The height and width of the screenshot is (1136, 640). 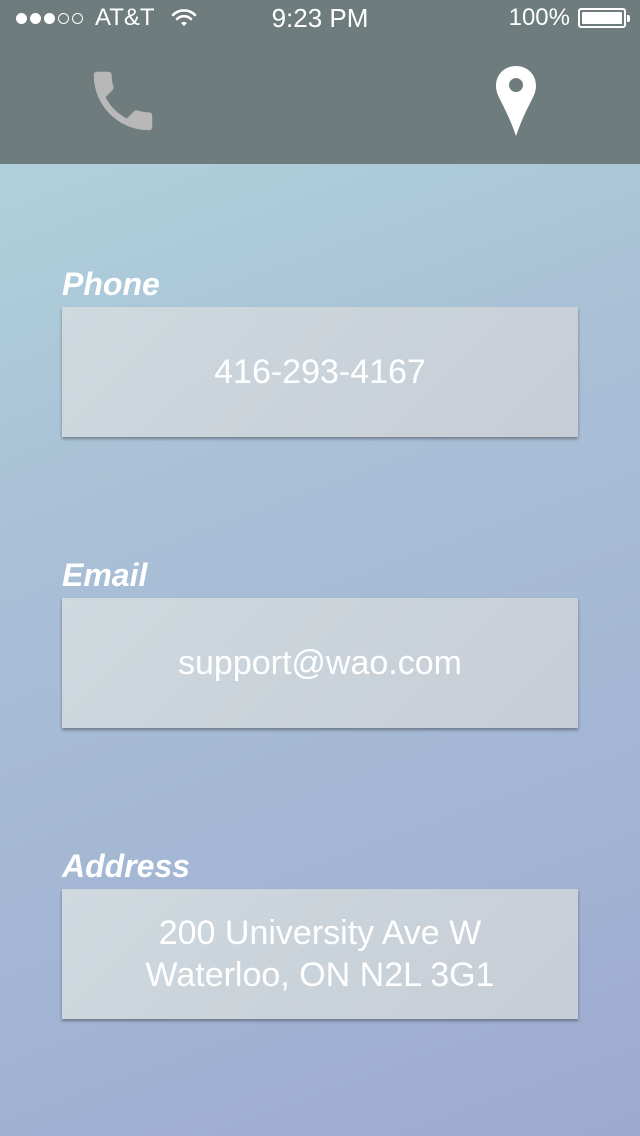 What do you see at coordinates (320, 82) in the screenshot?
I see `top-bar: AT&T 9:23 PM 100%` at bounding box center [320, 82].